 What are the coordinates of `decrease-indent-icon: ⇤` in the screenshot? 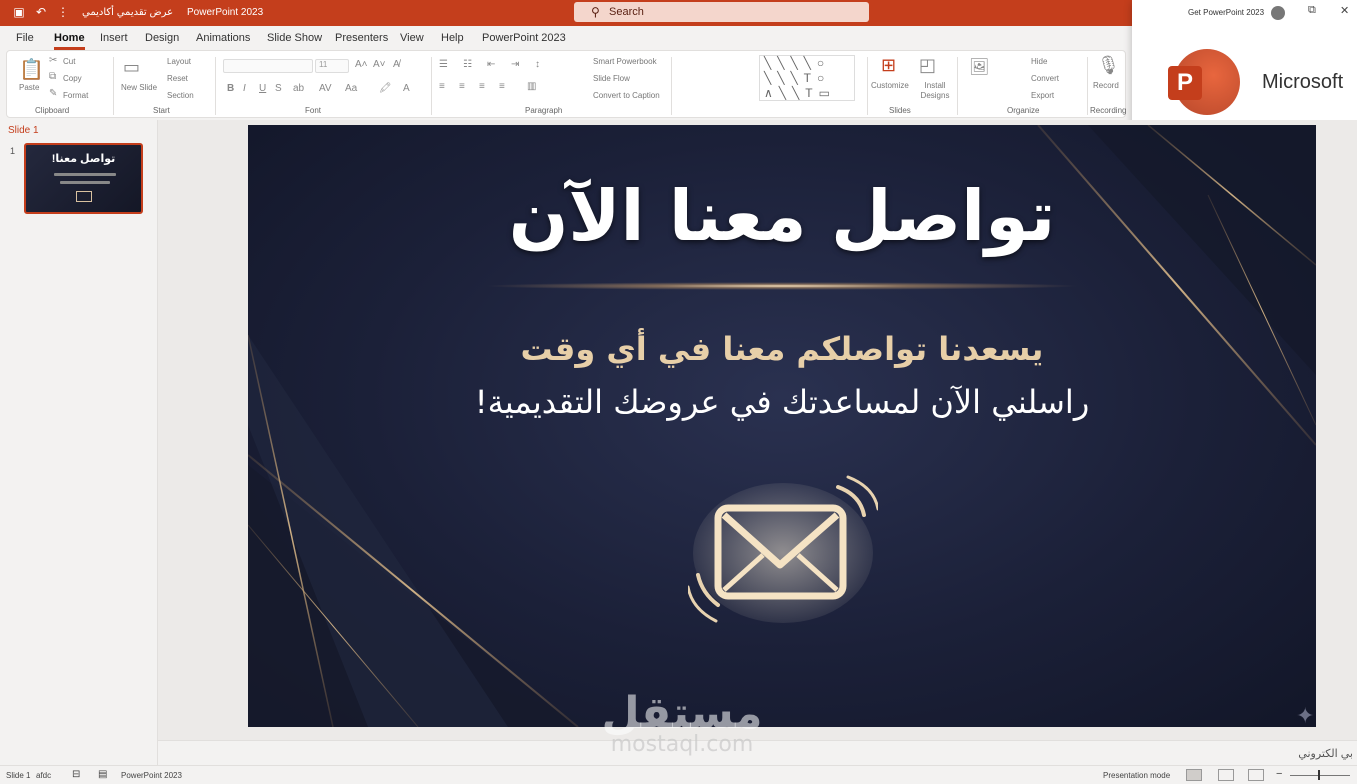 It's located at (491, 64).